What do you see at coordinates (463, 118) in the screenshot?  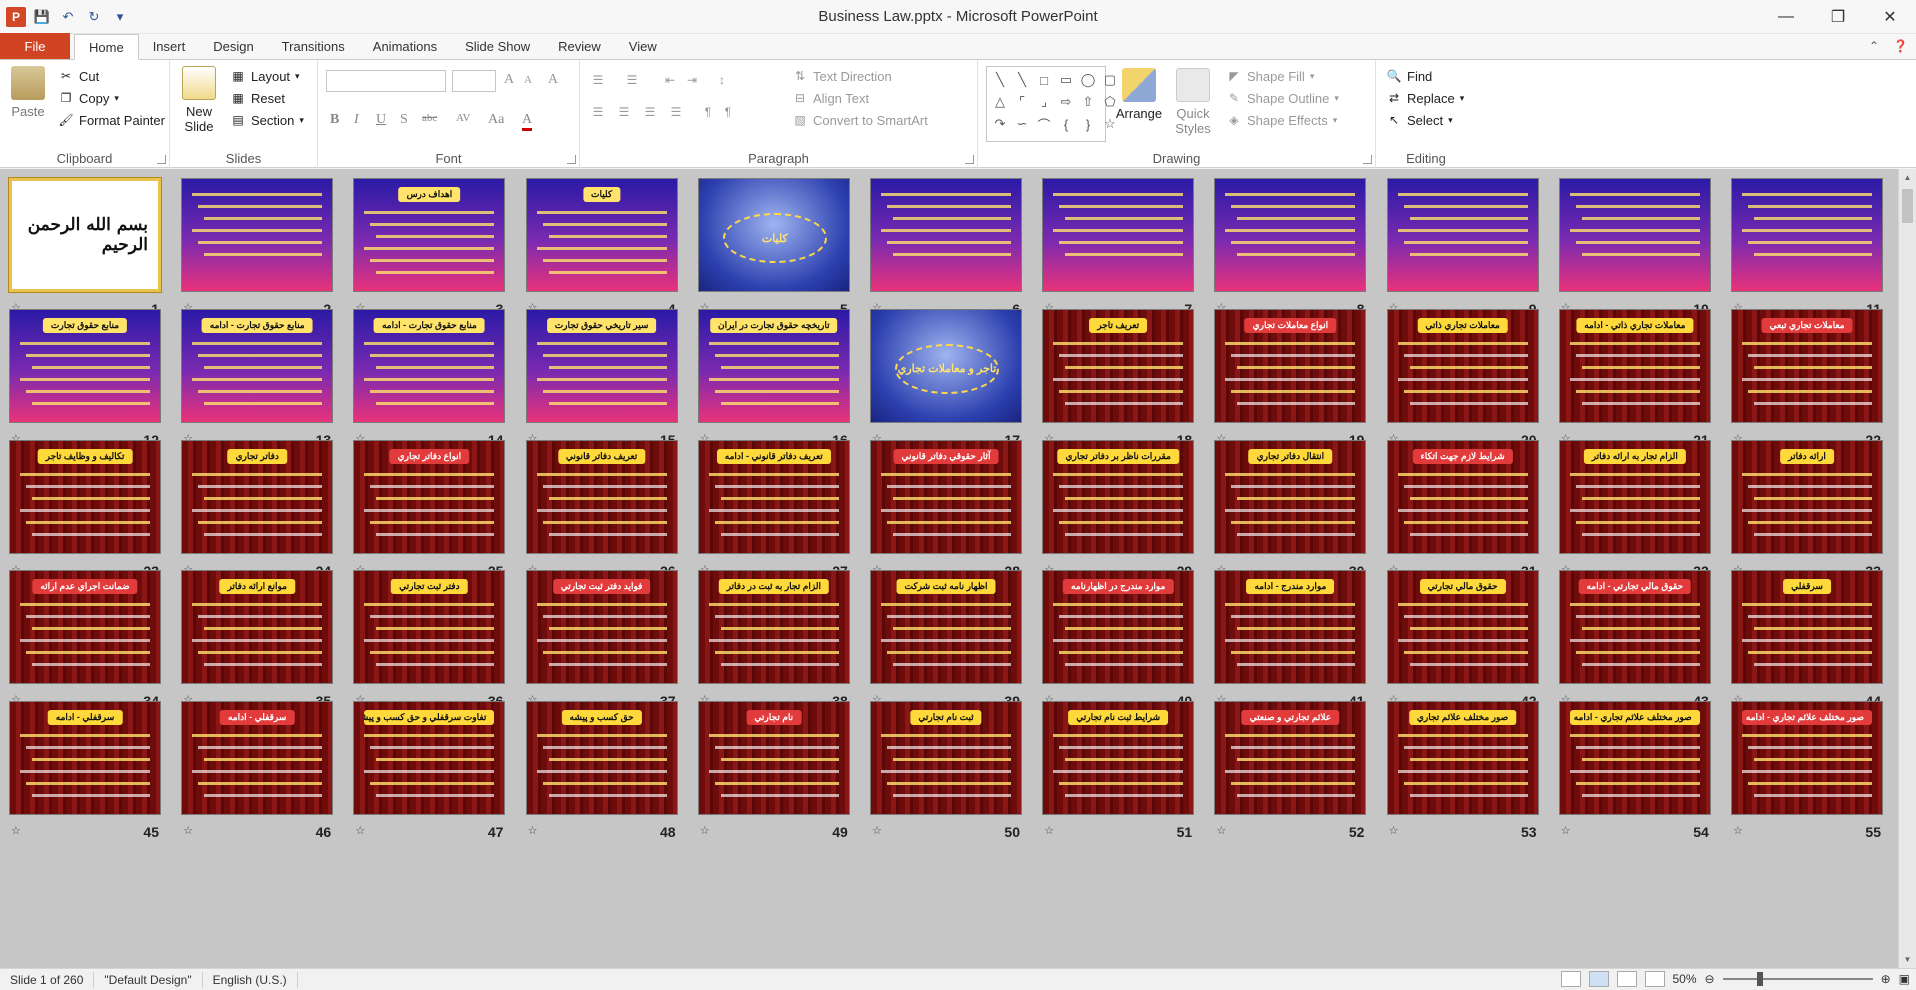 I see `character-spacing-button: AV` at bounding box center [463, 118].